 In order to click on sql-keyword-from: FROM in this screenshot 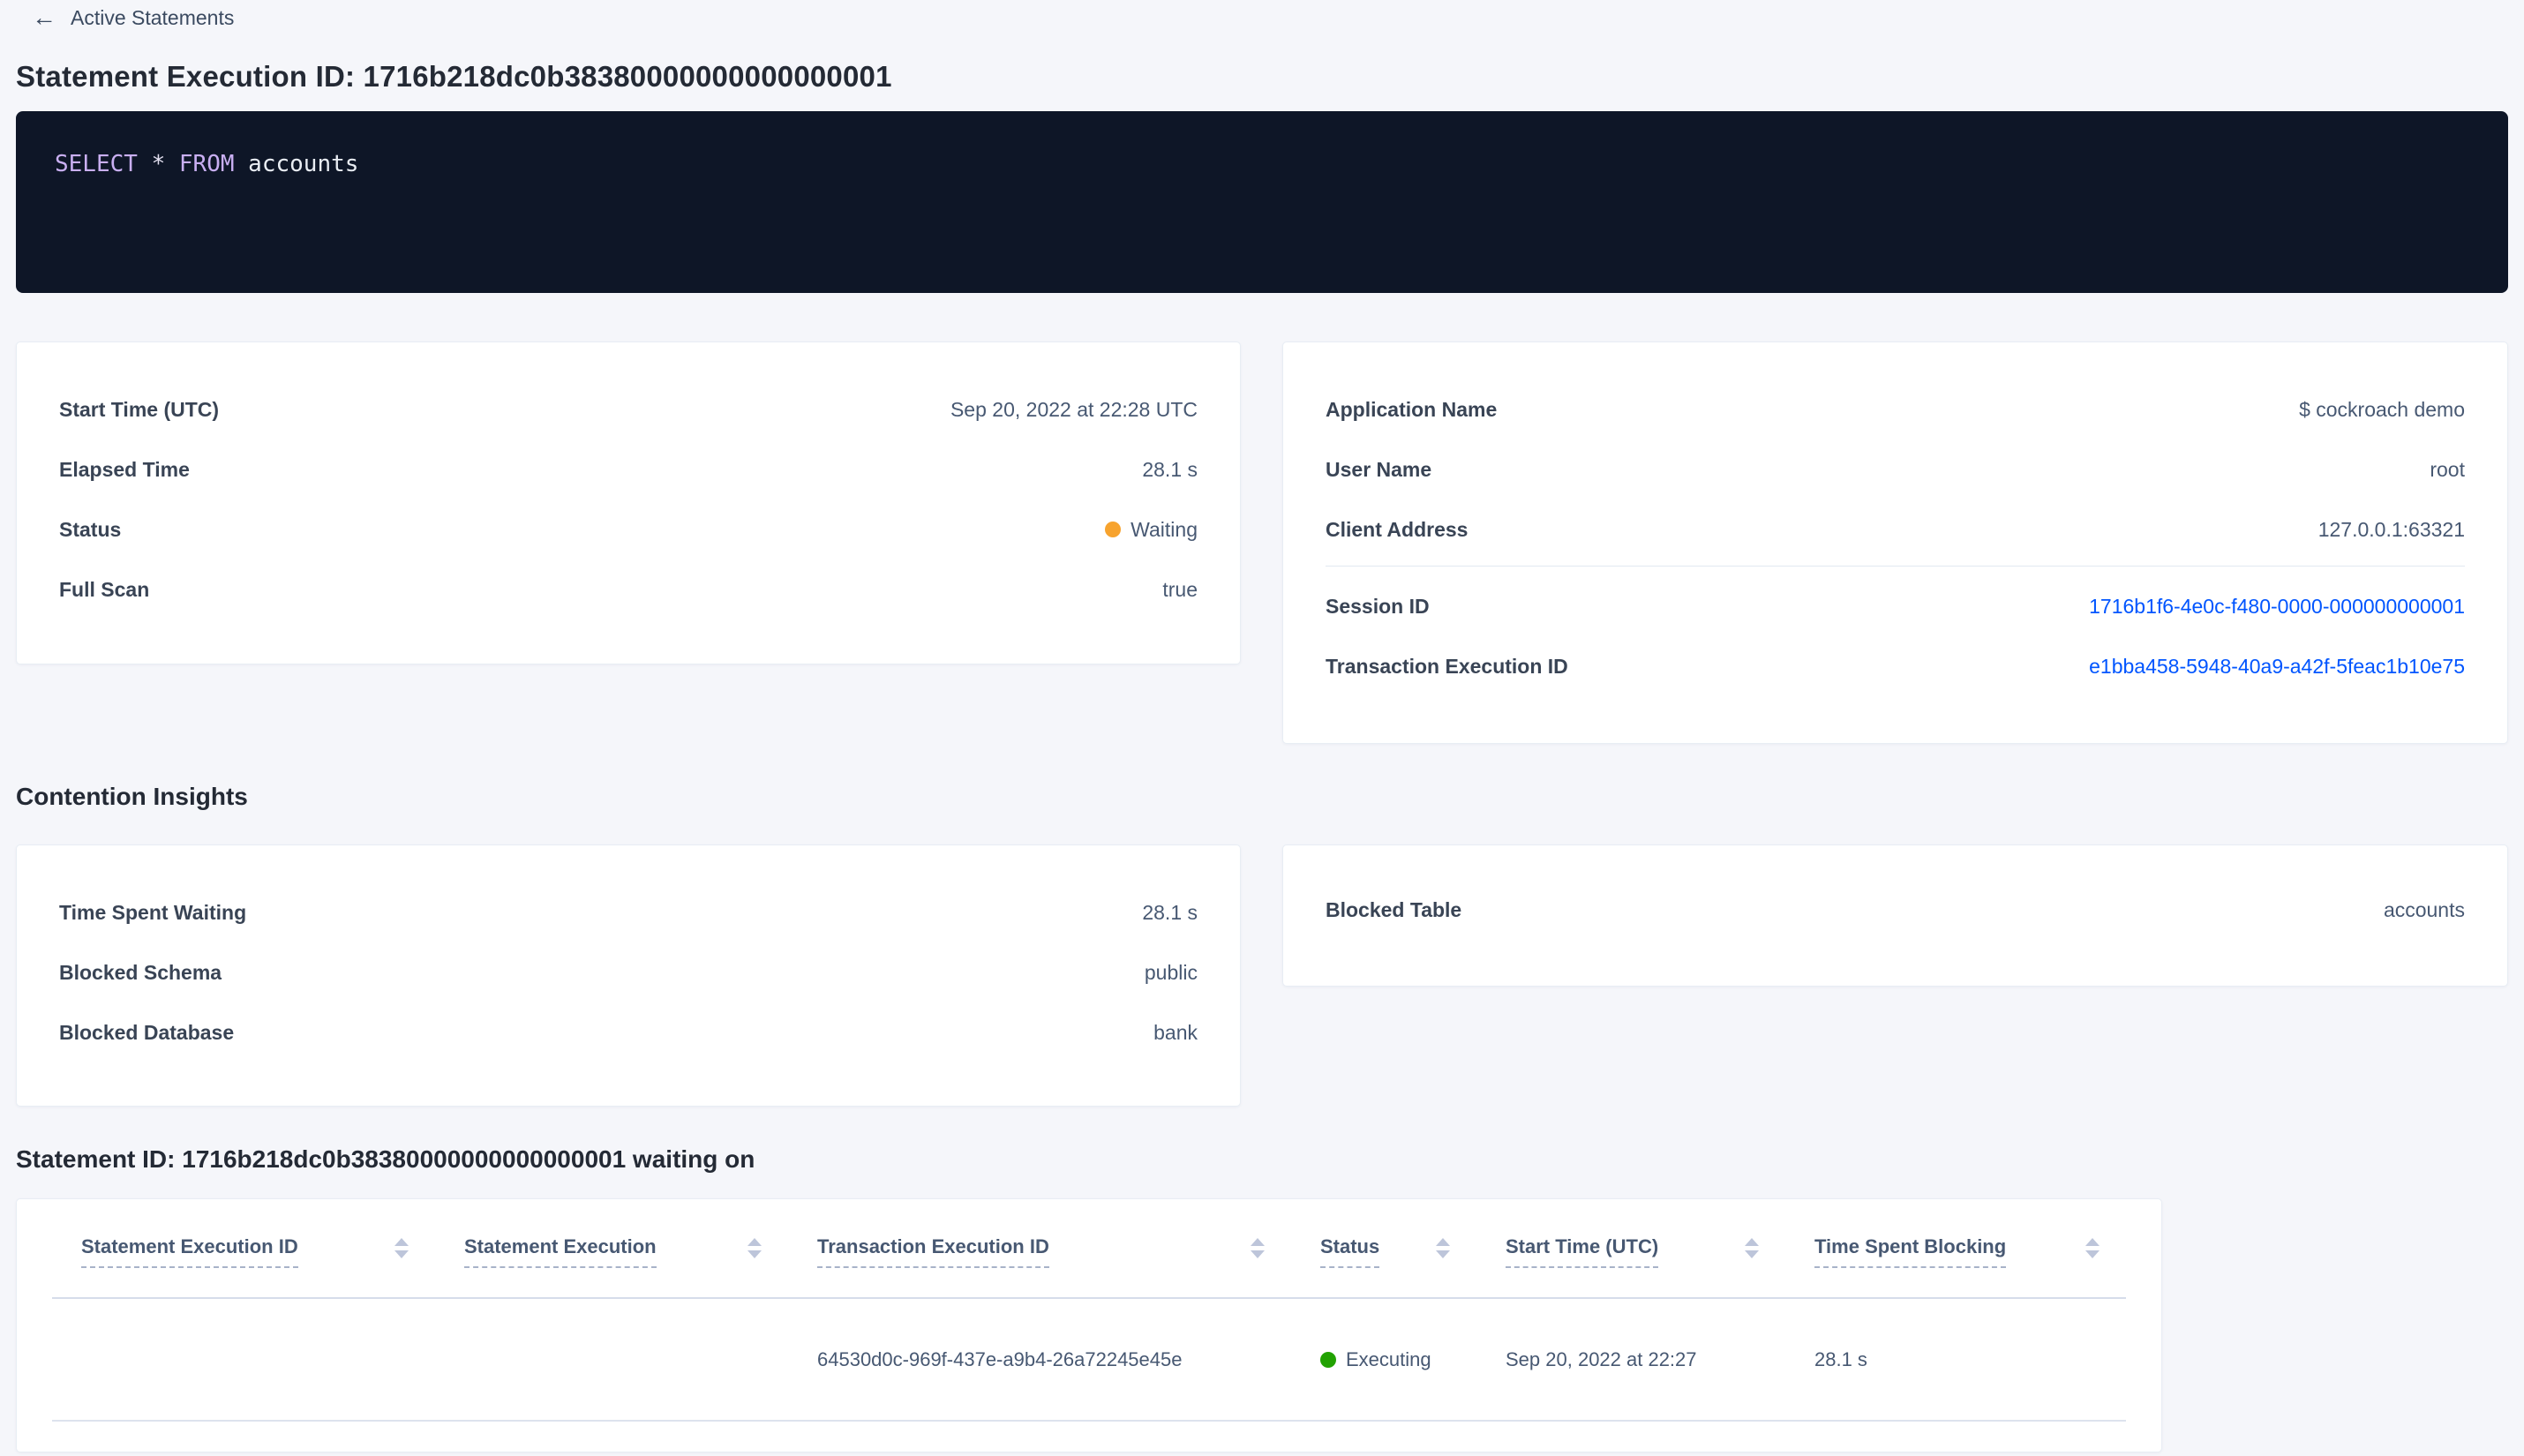, I will do `click(206, 164)`.